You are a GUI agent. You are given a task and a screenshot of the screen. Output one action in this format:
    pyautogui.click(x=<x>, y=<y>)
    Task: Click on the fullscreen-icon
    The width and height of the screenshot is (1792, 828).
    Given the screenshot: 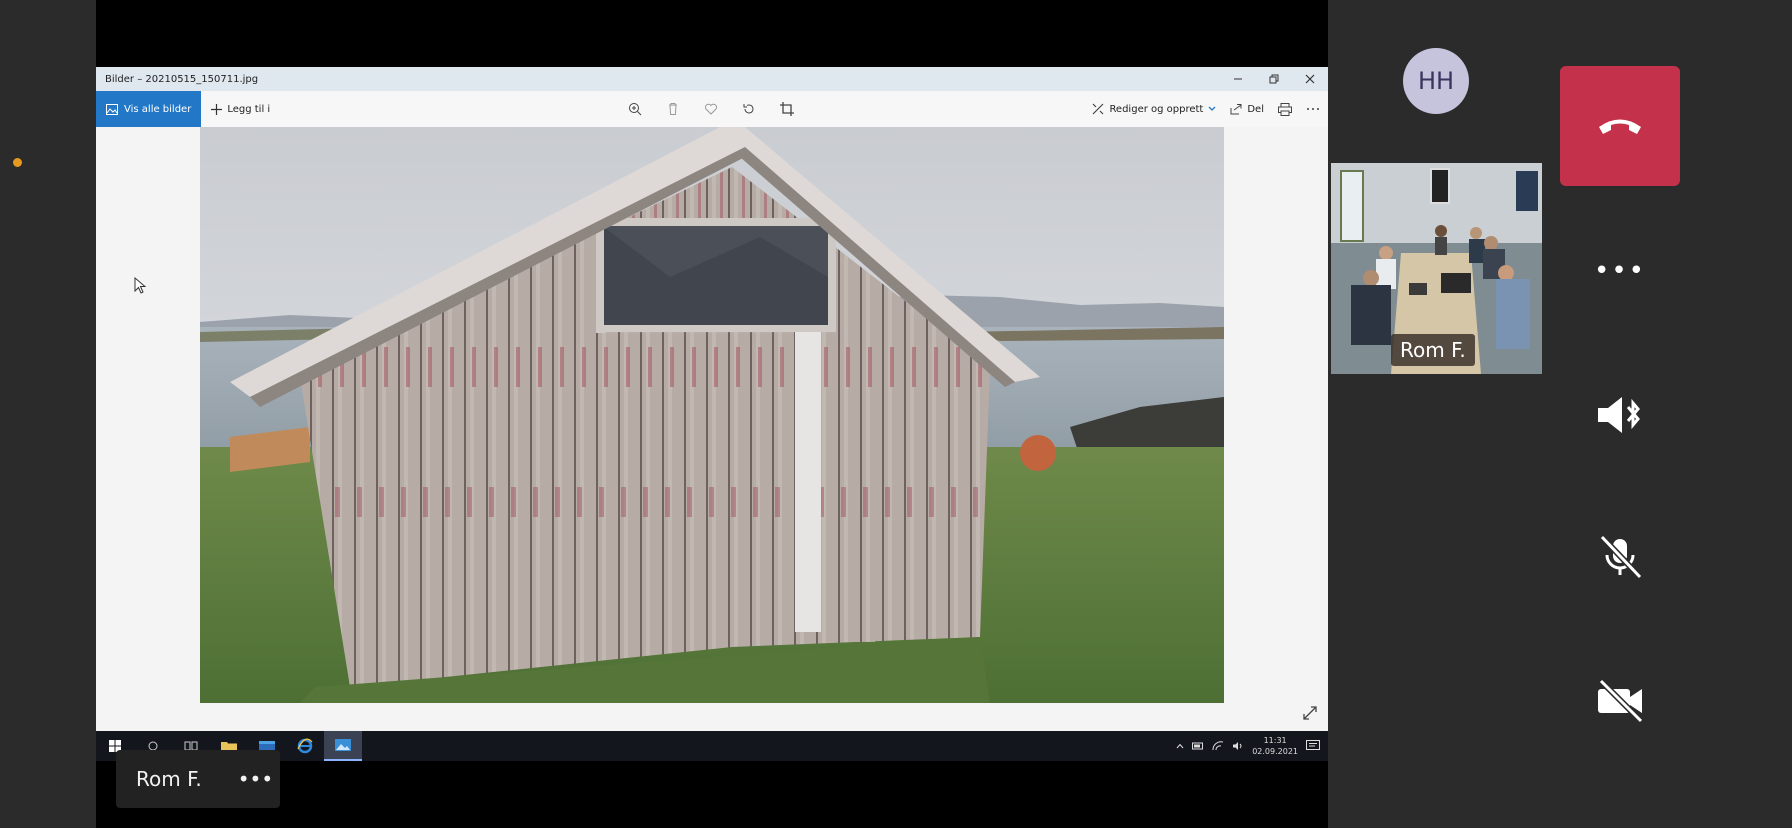 What is the action you would take?
    pyautogui.click(x=1310, y=713)
    